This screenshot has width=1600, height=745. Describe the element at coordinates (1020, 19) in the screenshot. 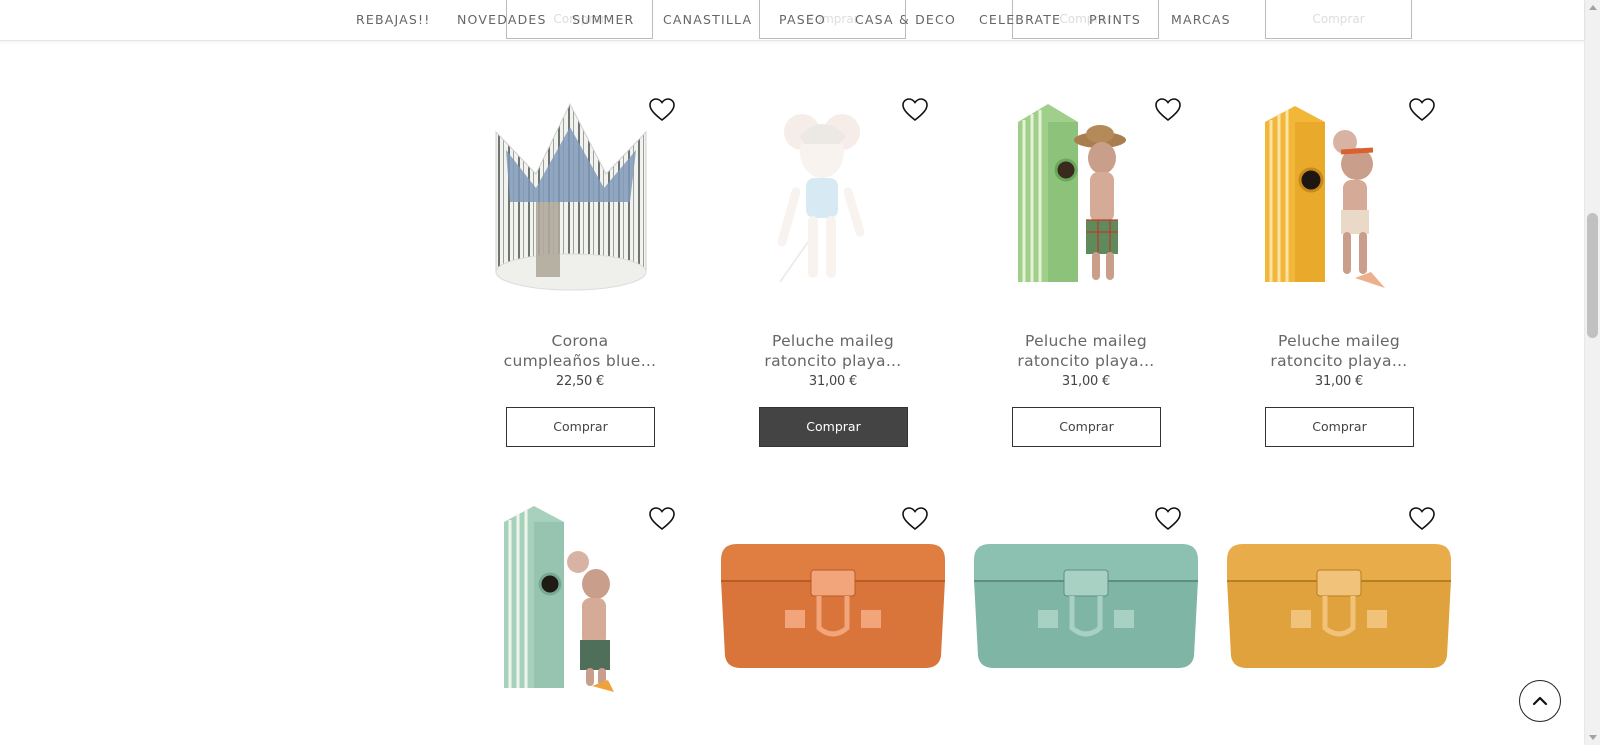

I see `nav-item-celebrate: CELEBRATE` at that location.